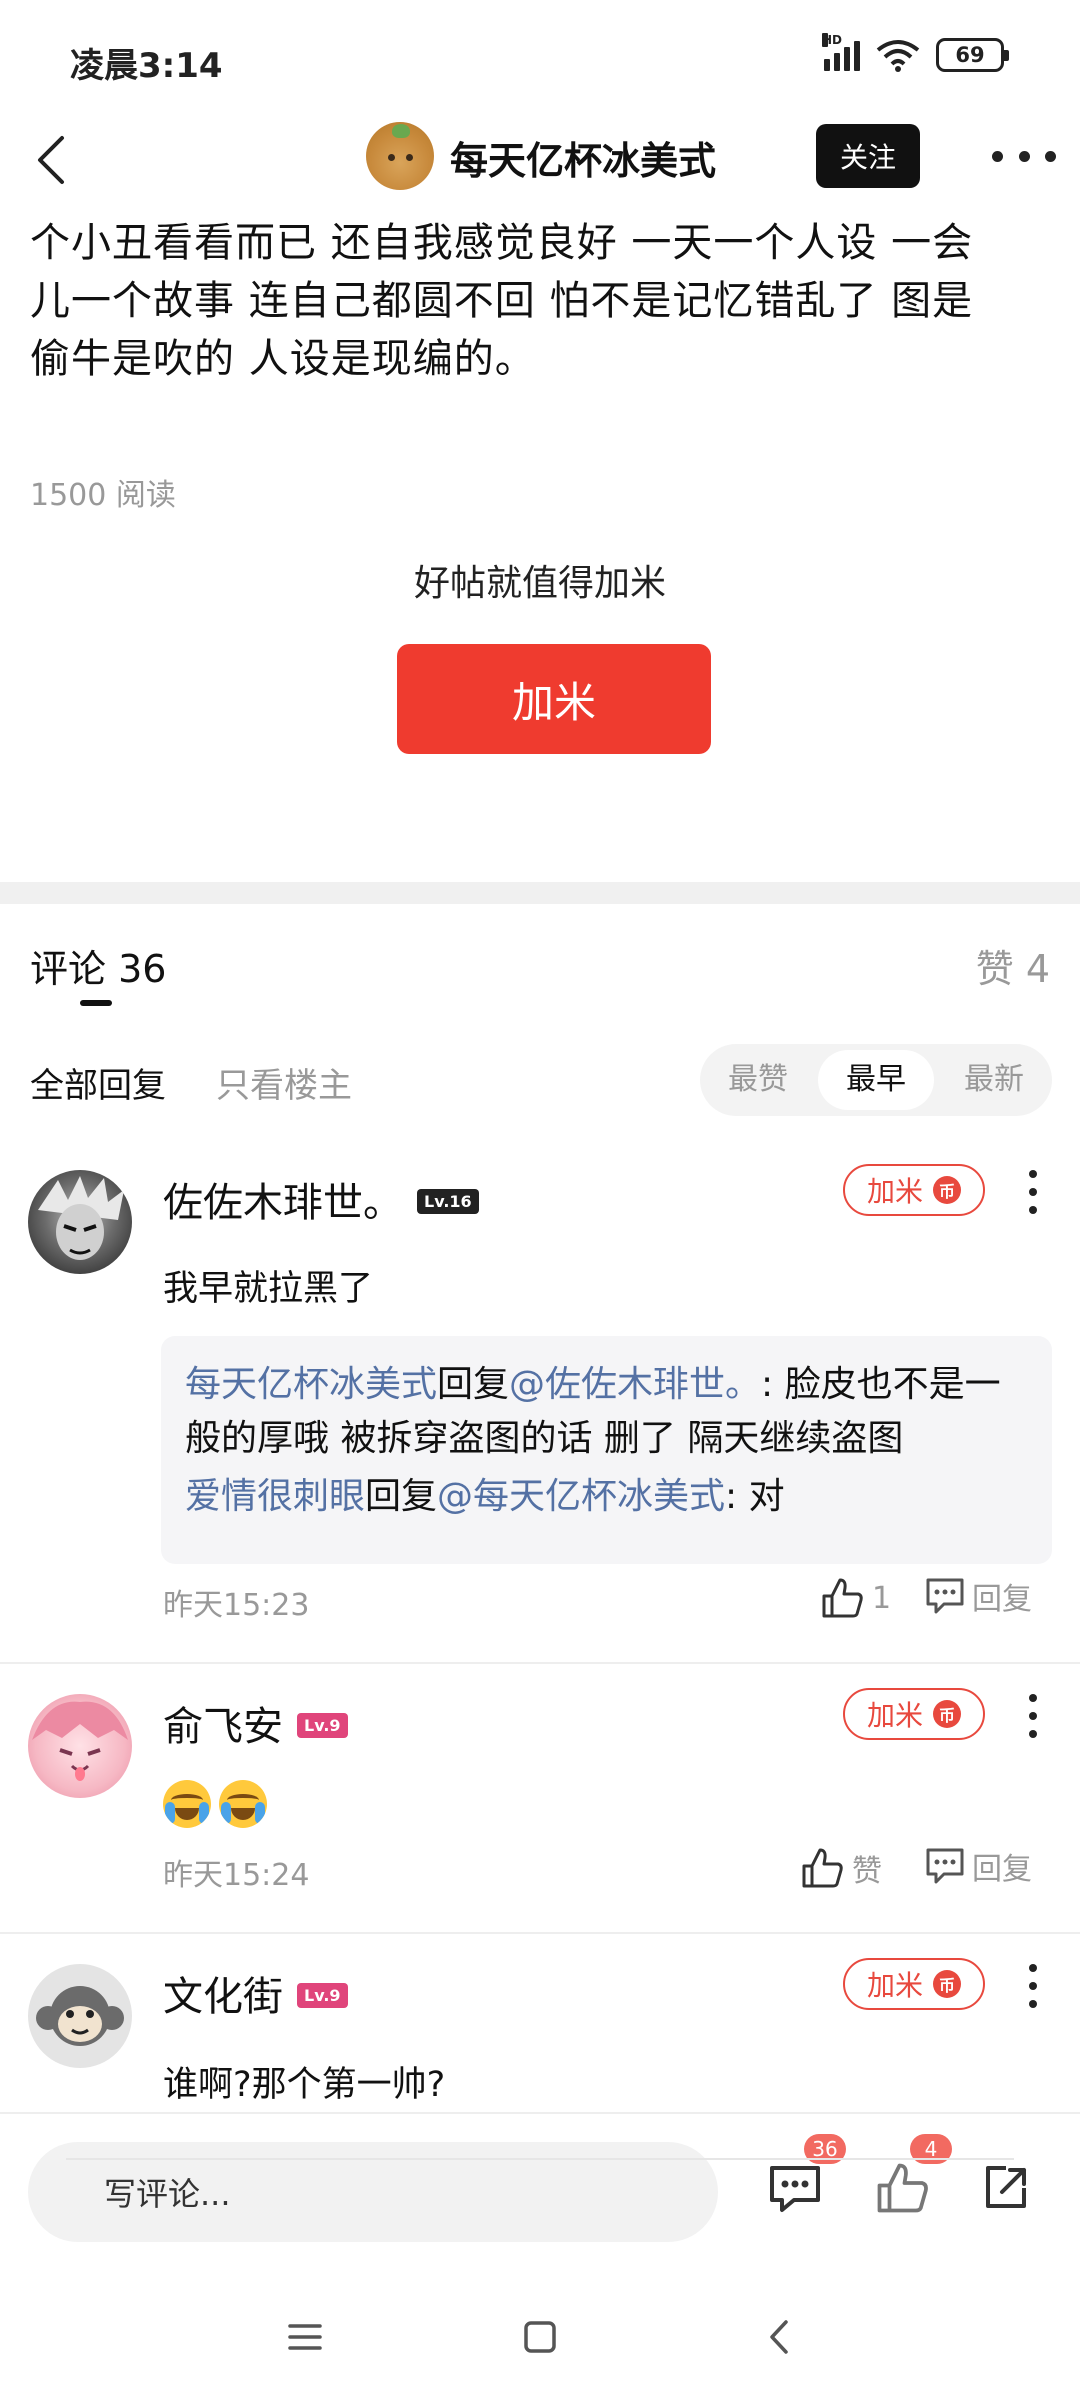  I want to click on status-icons: HD 69, so click(915, 52).